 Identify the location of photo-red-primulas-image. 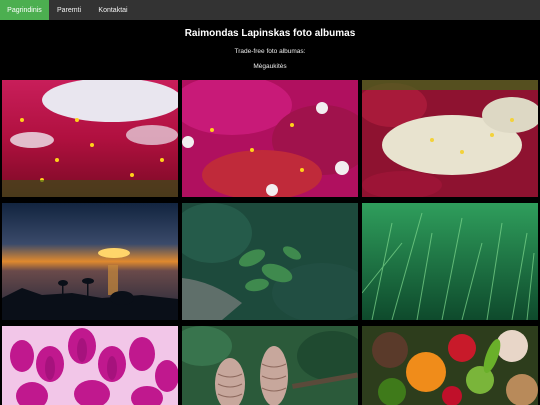
(90, 138).